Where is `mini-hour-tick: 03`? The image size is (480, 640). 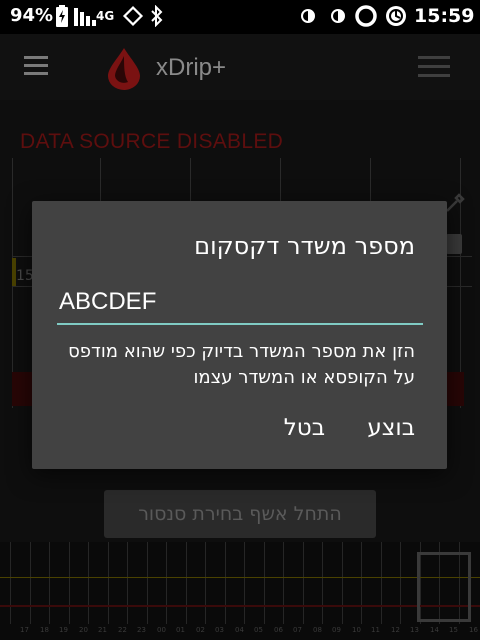
mini-hour-tick: 03 is located at coordinates (219, 630).